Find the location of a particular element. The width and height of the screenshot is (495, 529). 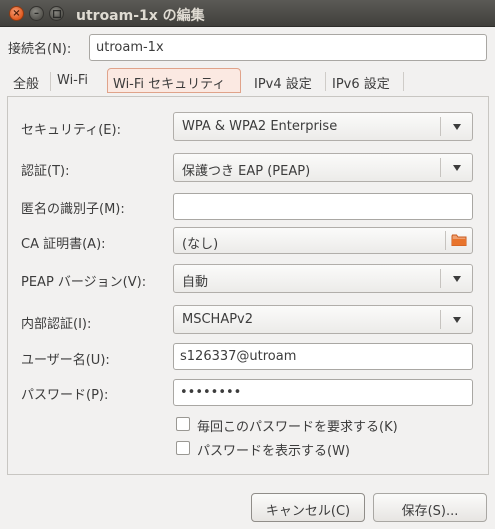

maximize-icon is located at coordinates (56, 13).